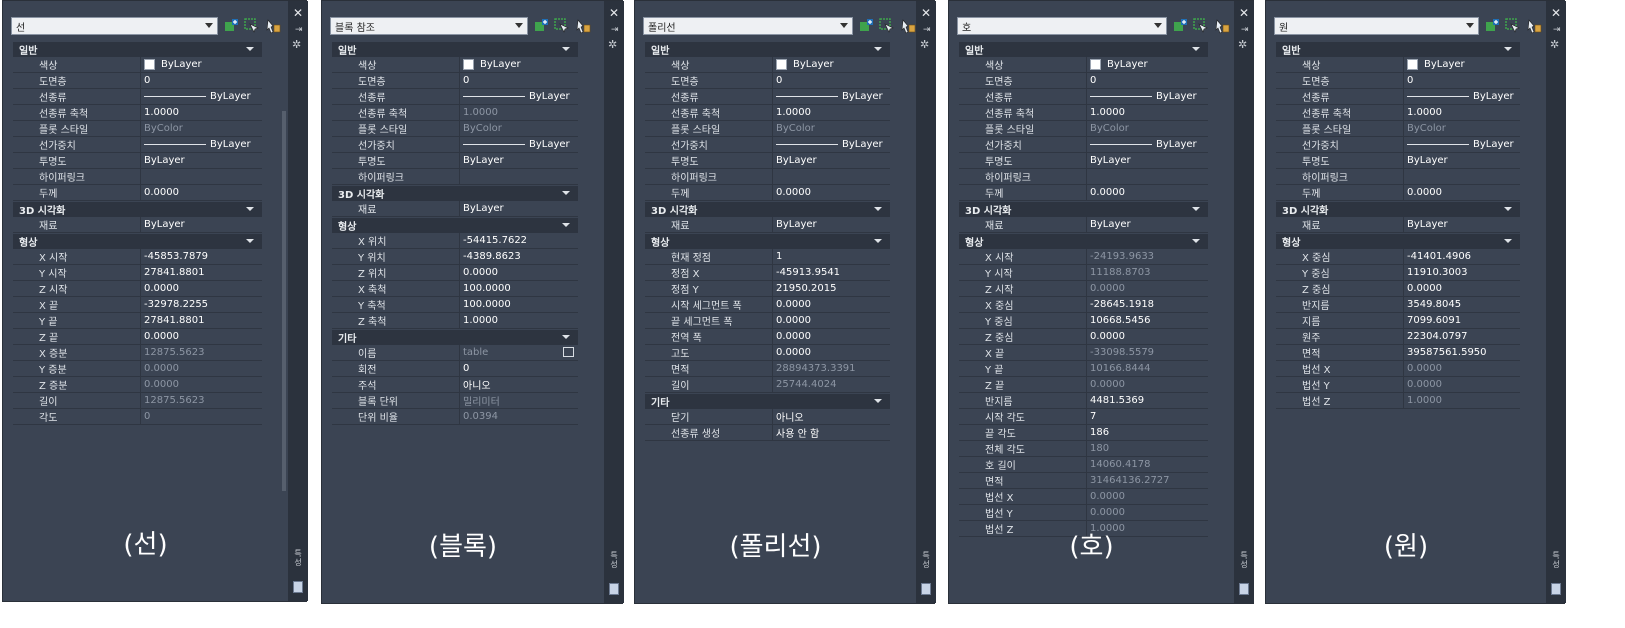 This screenshot has height=628, width=1625. I want to click on property-row: 길이 12875.5623, so click(137, 401).